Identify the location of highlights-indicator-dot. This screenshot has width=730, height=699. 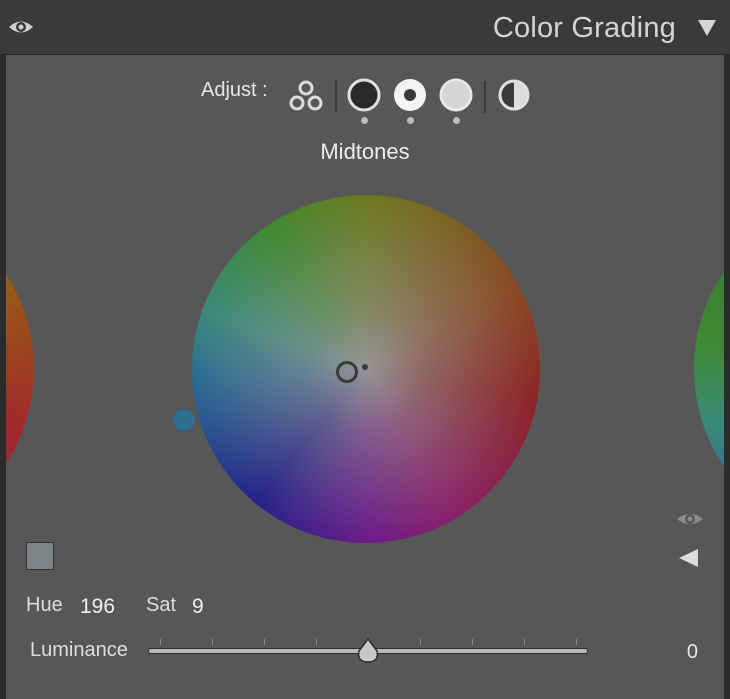
(456, 120).